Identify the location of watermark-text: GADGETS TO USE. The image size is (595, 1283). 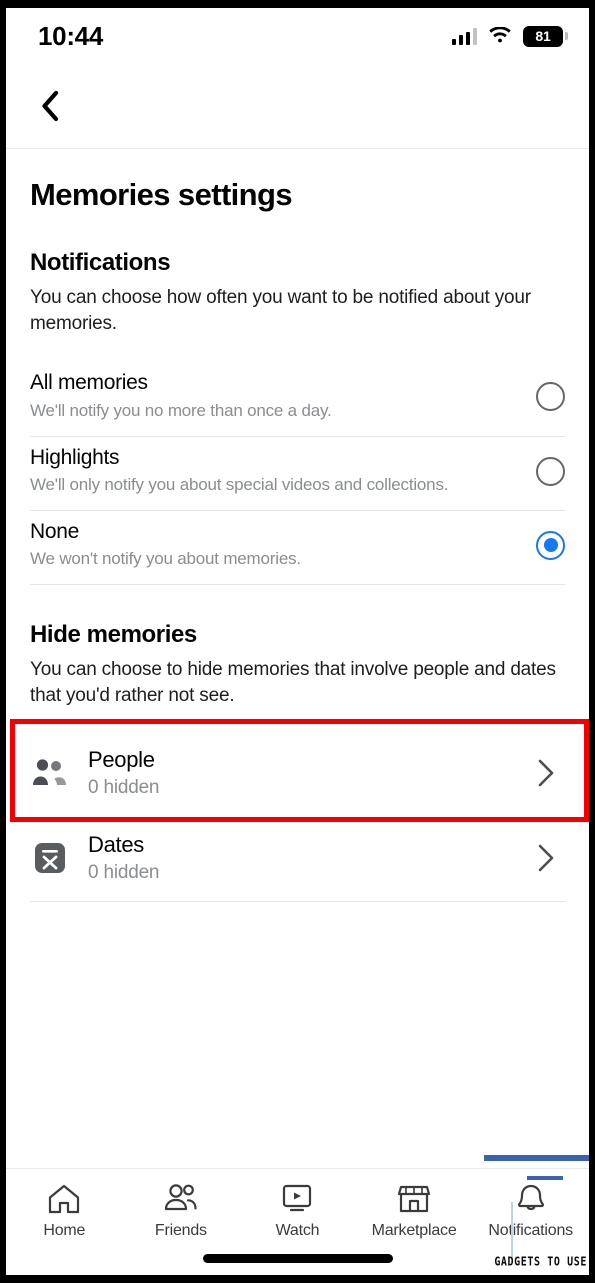
(540, 1262).